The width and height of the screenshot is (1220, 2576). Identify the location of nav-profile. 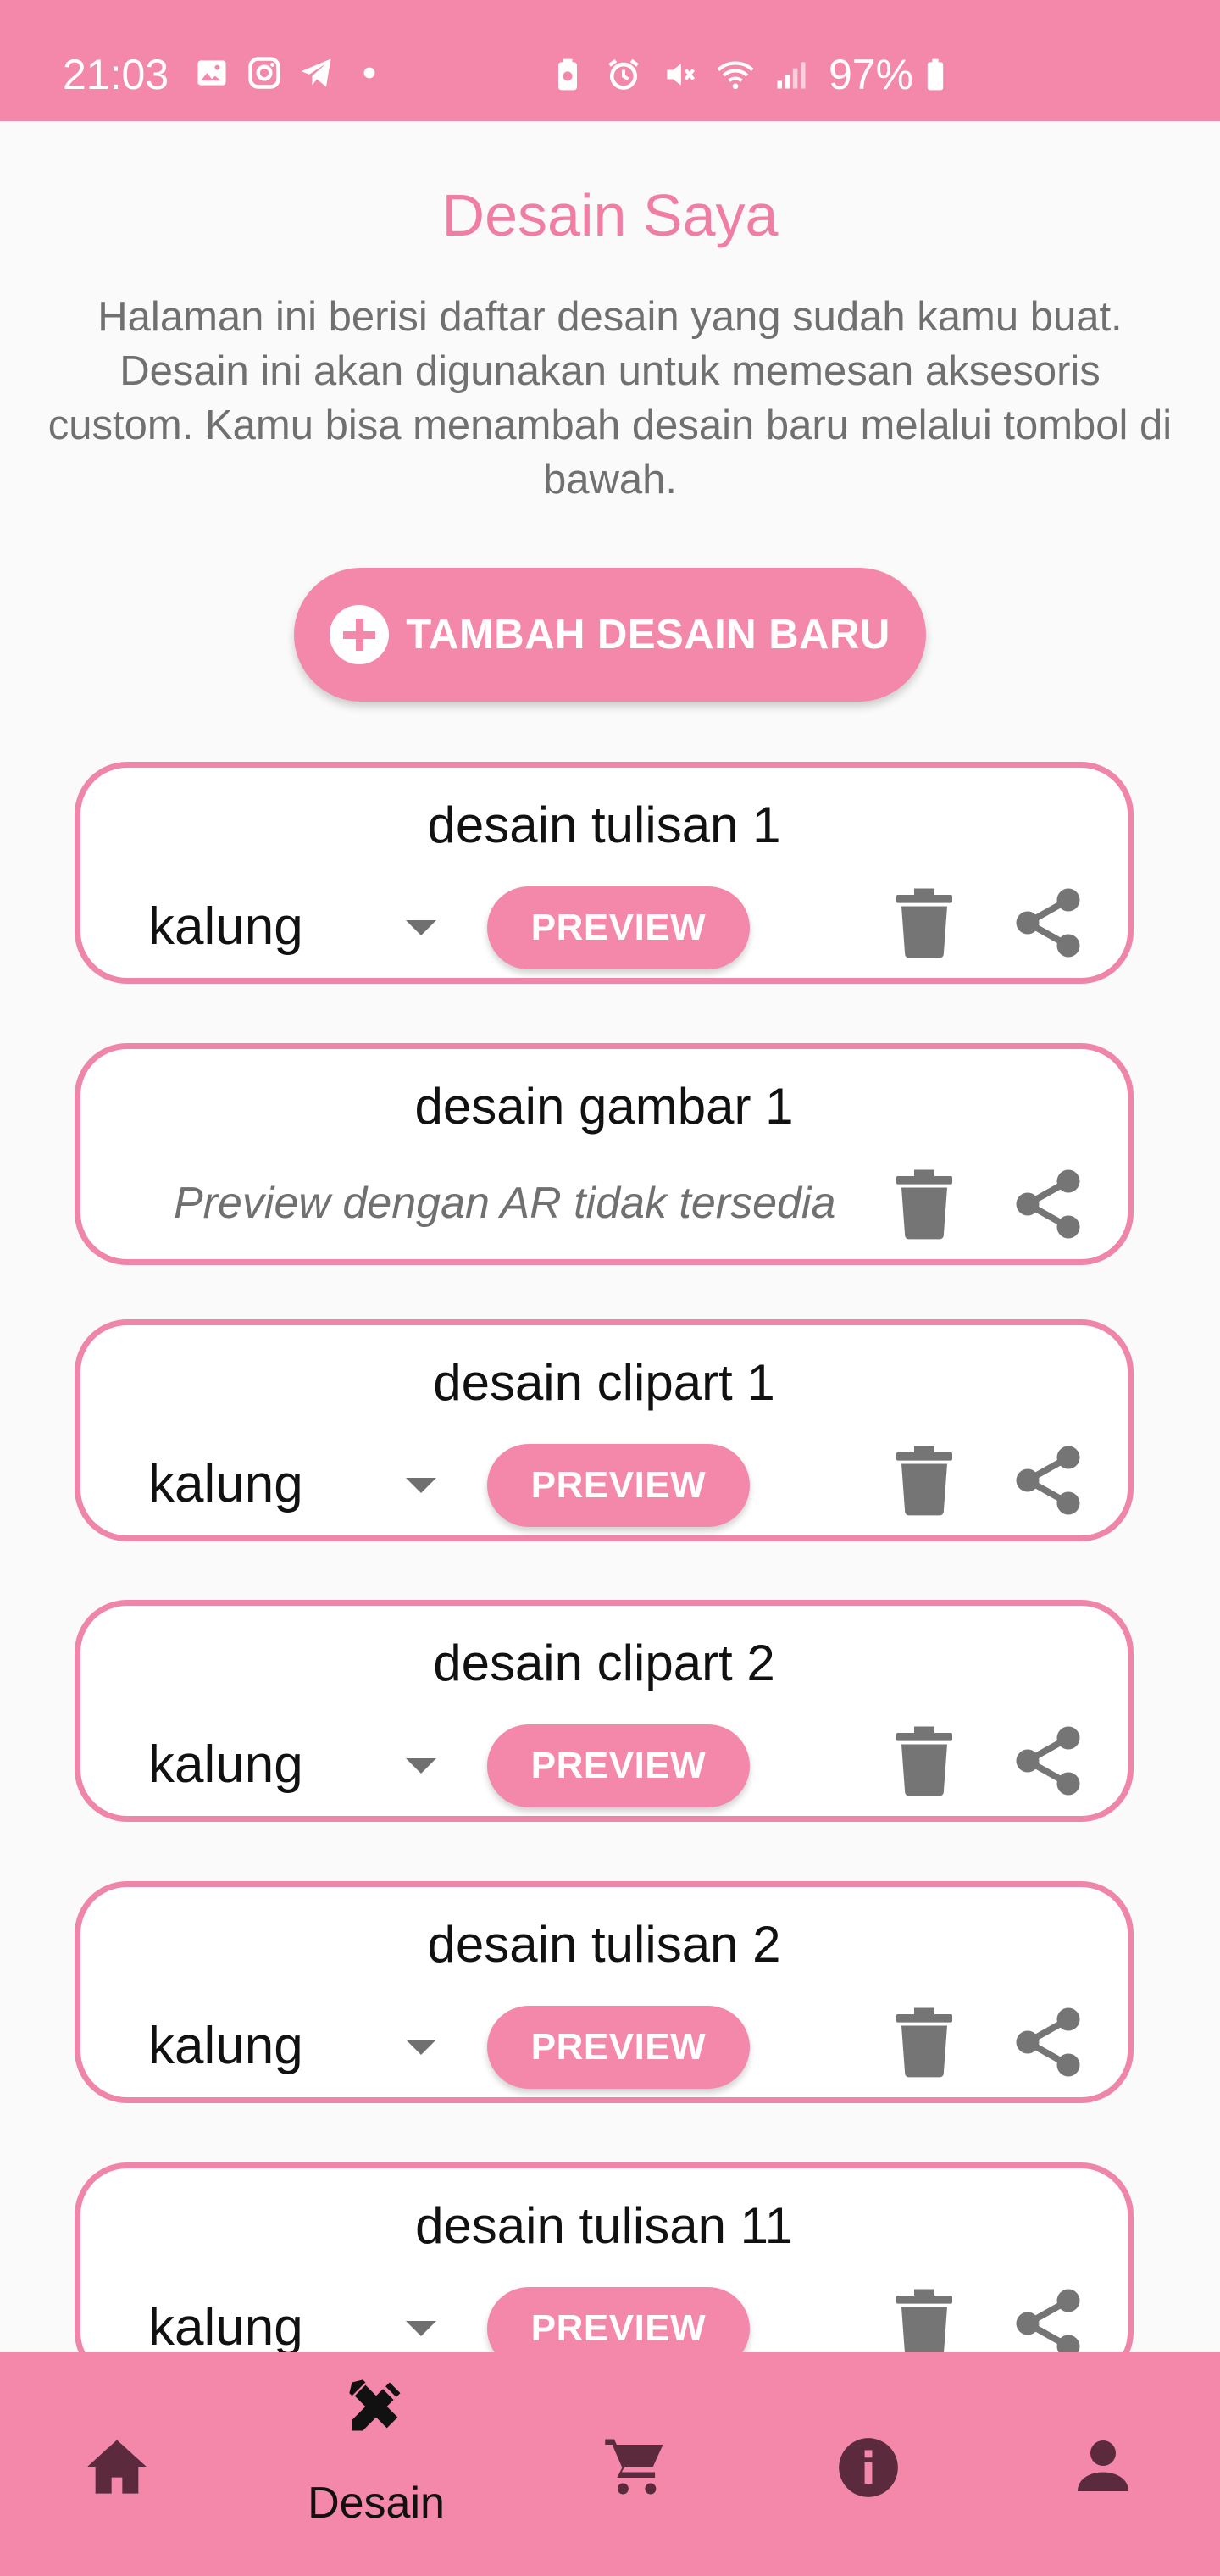
(1103, 2464).